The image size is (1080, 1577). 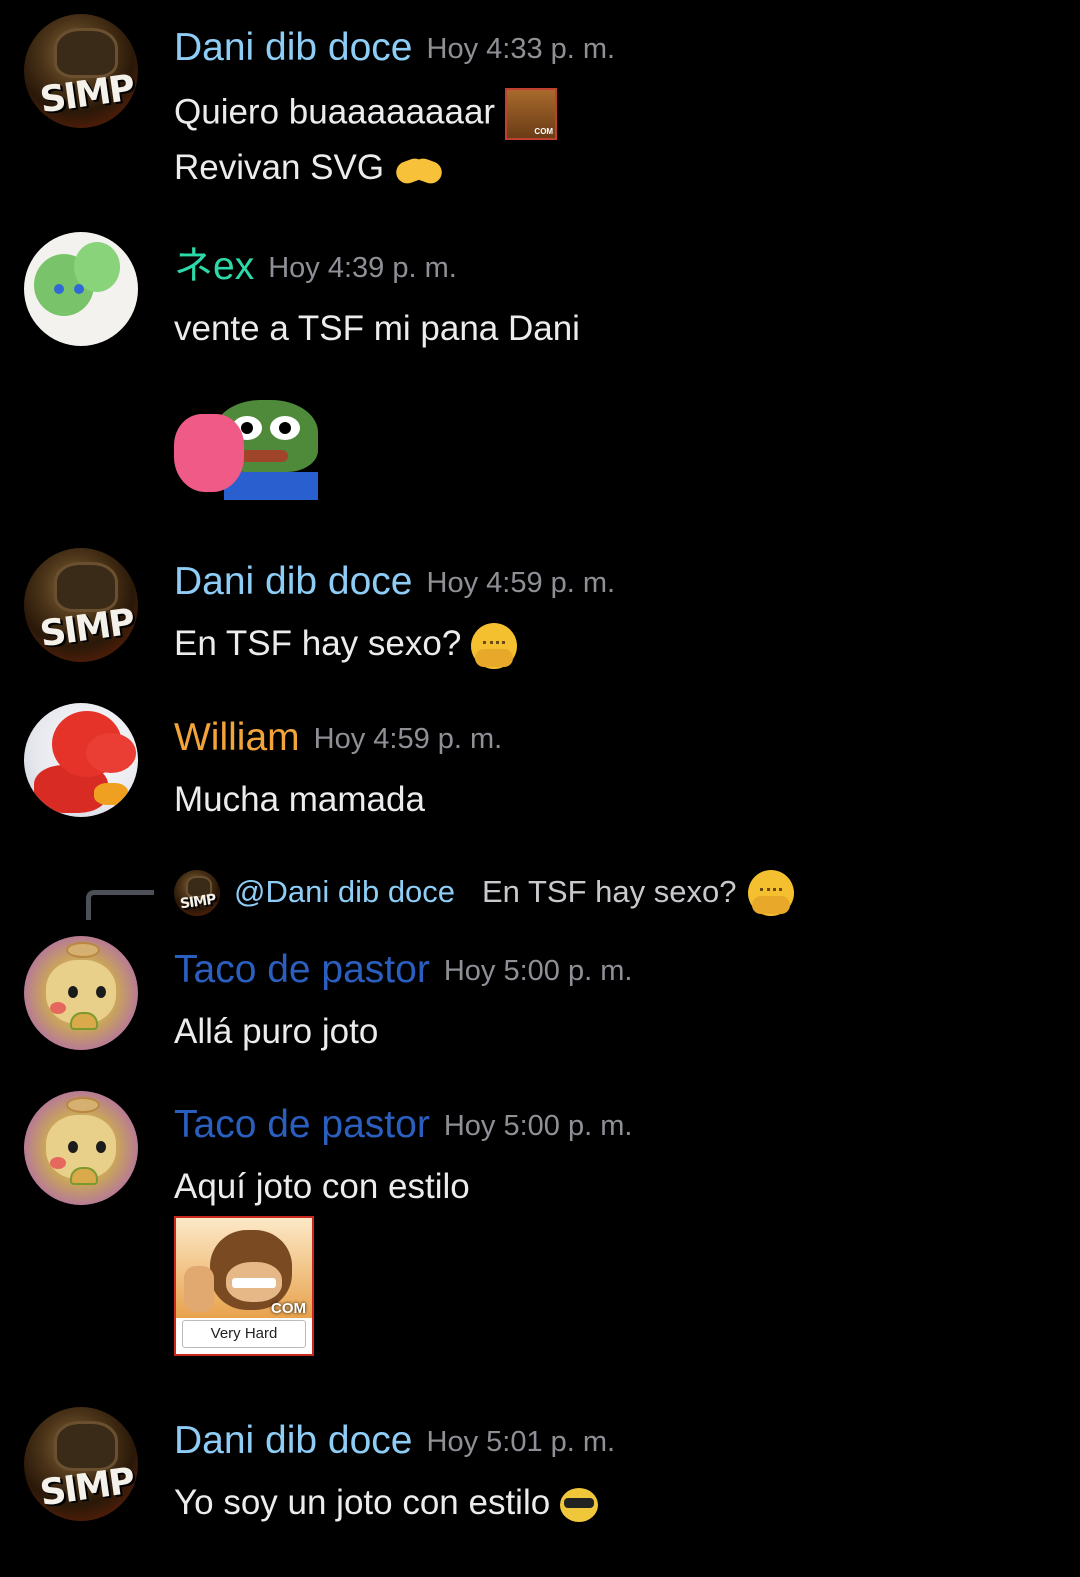 What do you see at coordinates (394, 582) in the screenshot?
I see `author-name: Dani dib doce Hoy 4:59 p. m.` at bounding box center [394, 582].